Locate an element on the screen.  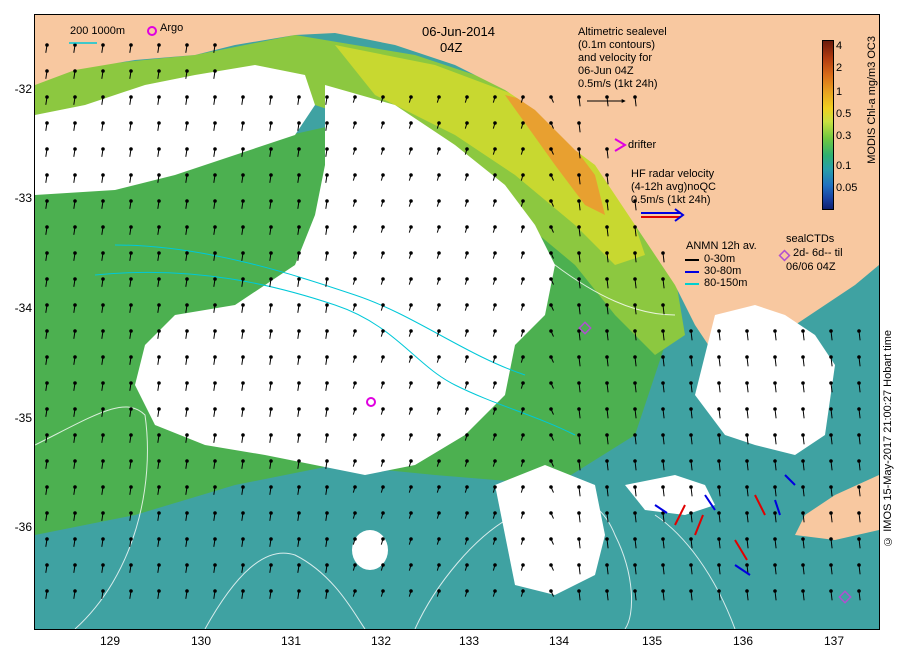
x-tick-label: 131 is located at coordinates (291, 641).